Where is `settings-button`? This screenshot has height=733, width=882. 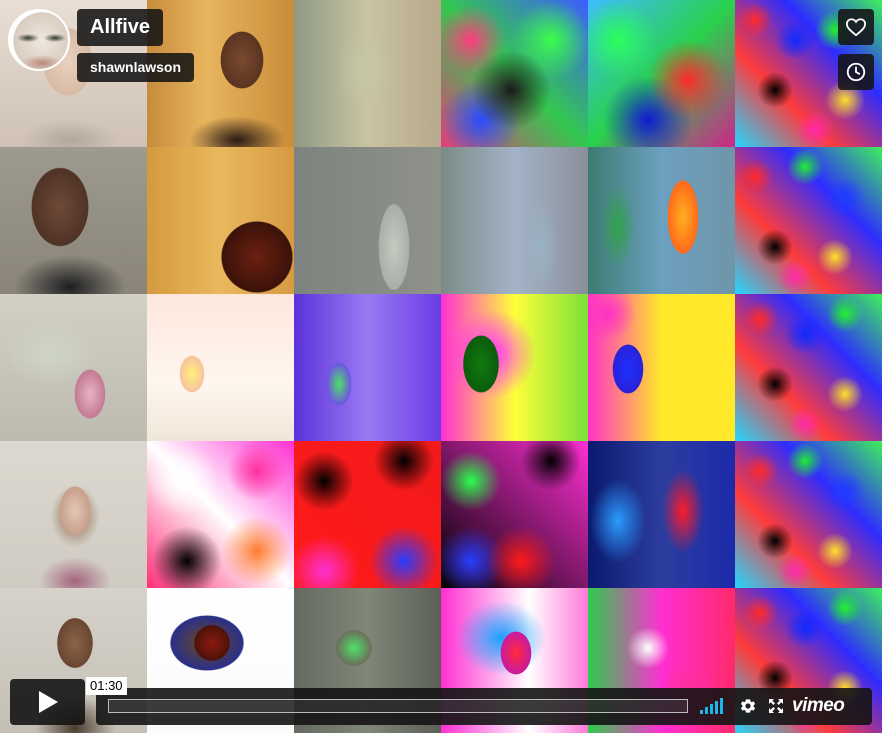 settings-button is located at coordinates (748, 706).